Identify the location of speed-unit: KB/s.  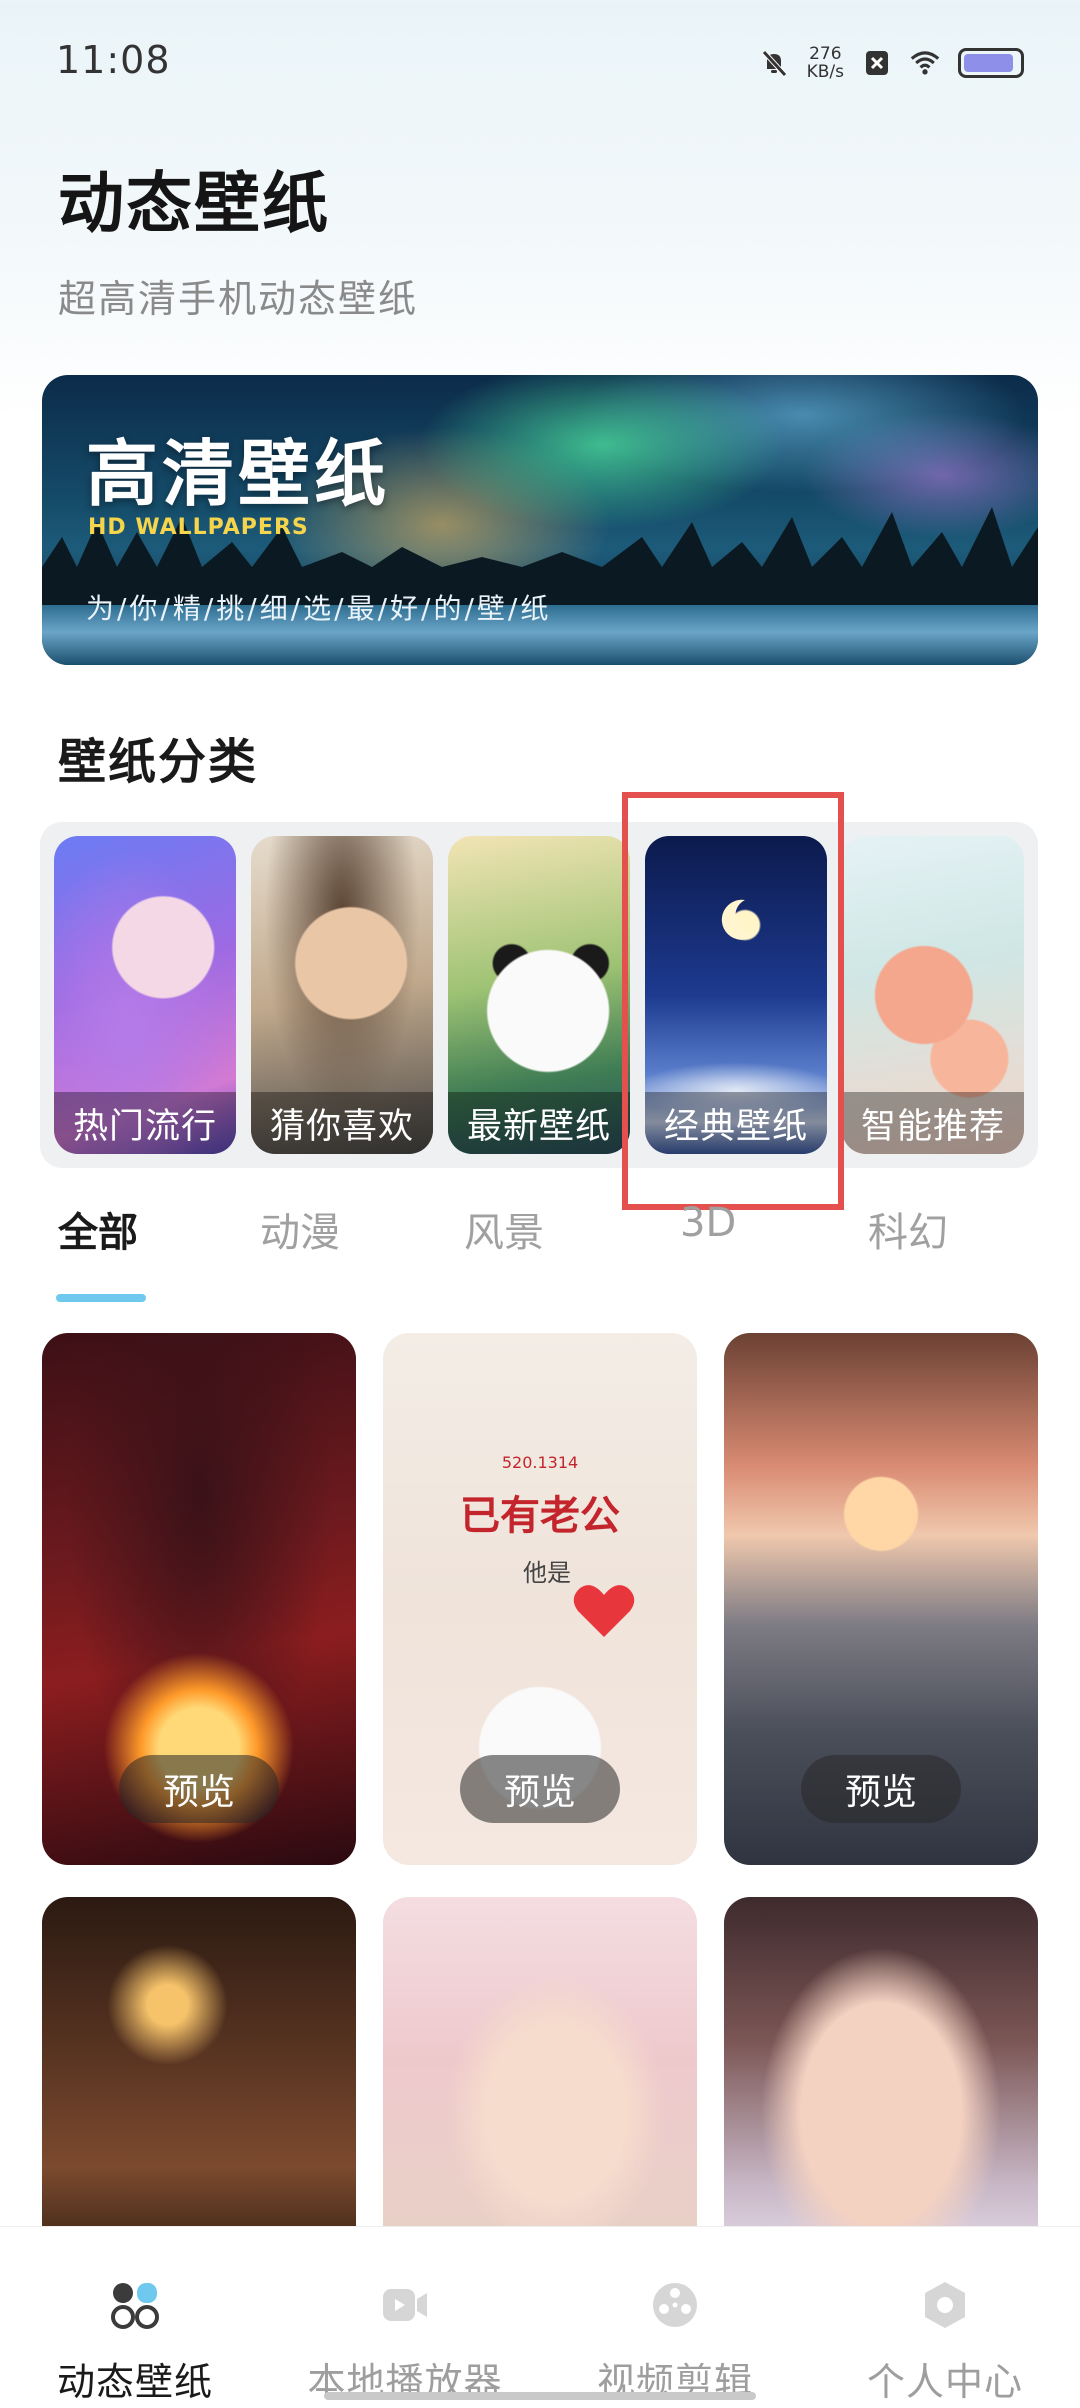
(825, 72).